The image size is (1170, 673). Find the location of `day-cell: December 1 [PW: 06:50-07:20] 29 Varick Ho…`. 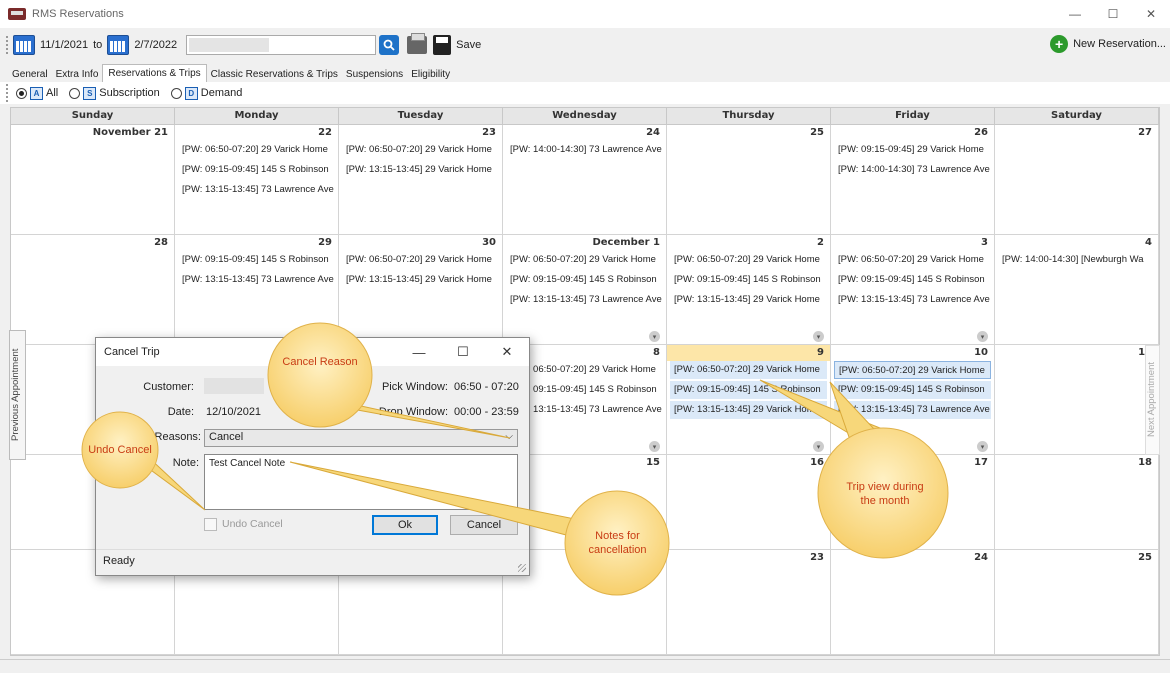

day-cell: December 1 [PW: 06:50-07:20] 29 Varick Ho… is located at coordinates (585, 290).